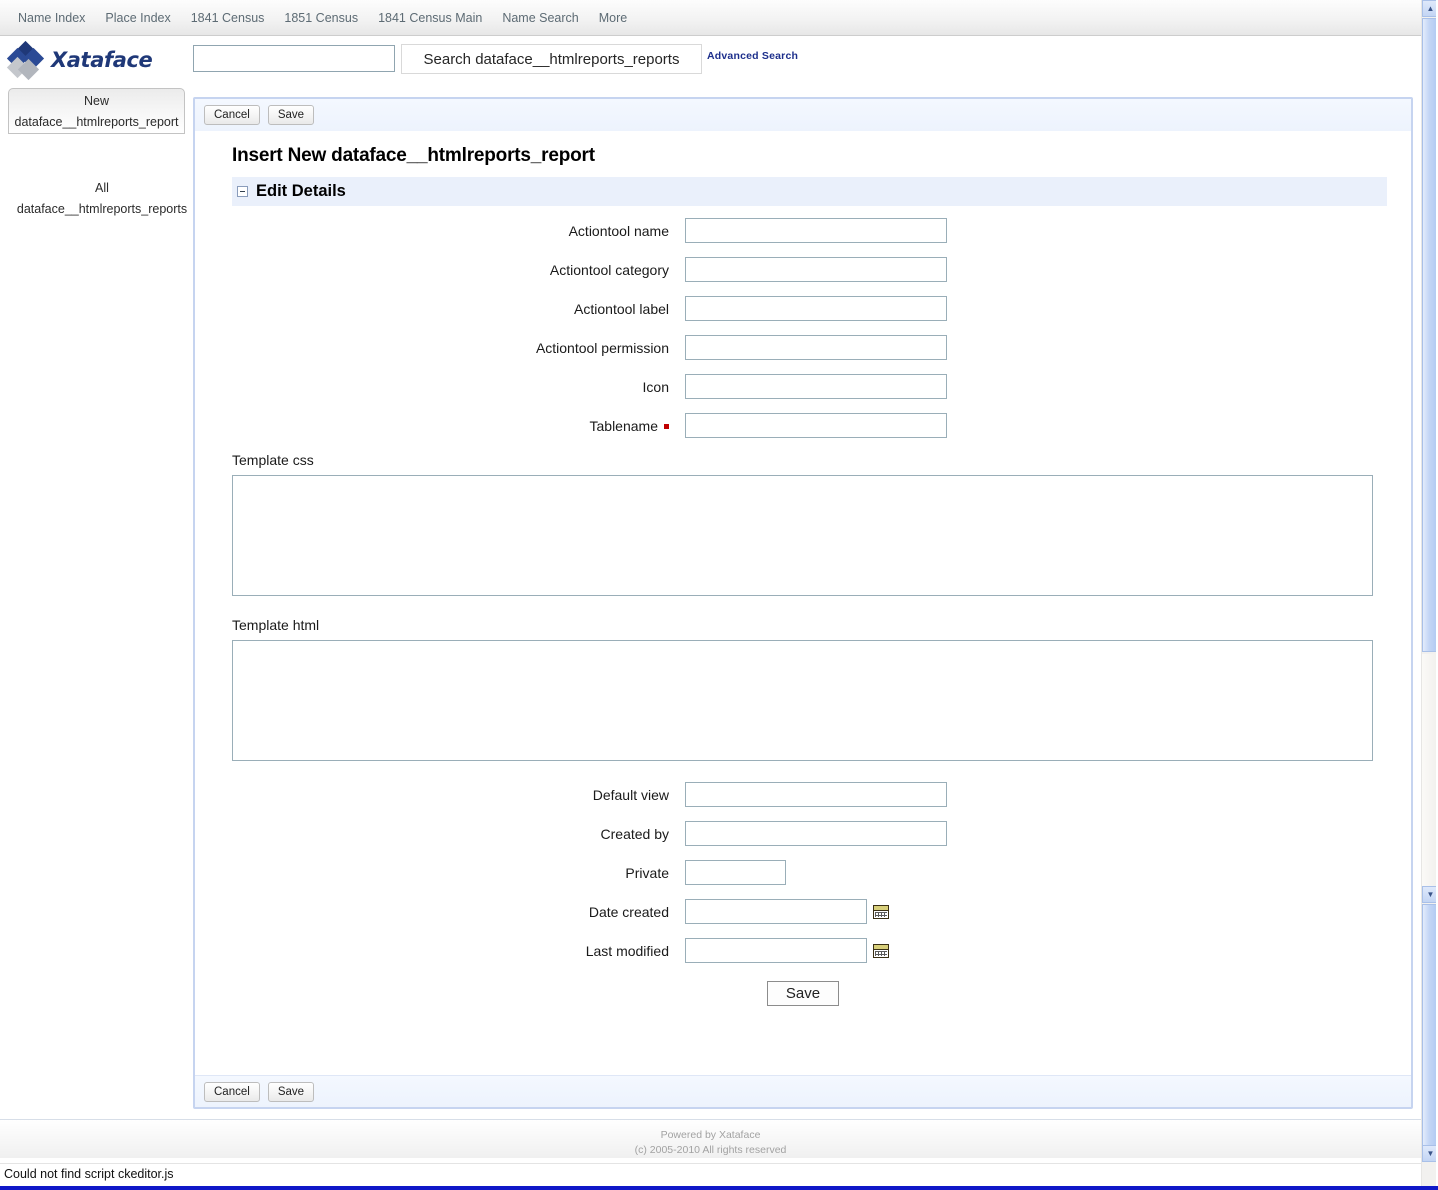 This screenshot has width=1438, height=1190. What do you see at coordinates (602, 347) in the screenshot?
I see `field-label: Actiontool permission` at bounding box center [602, 347].